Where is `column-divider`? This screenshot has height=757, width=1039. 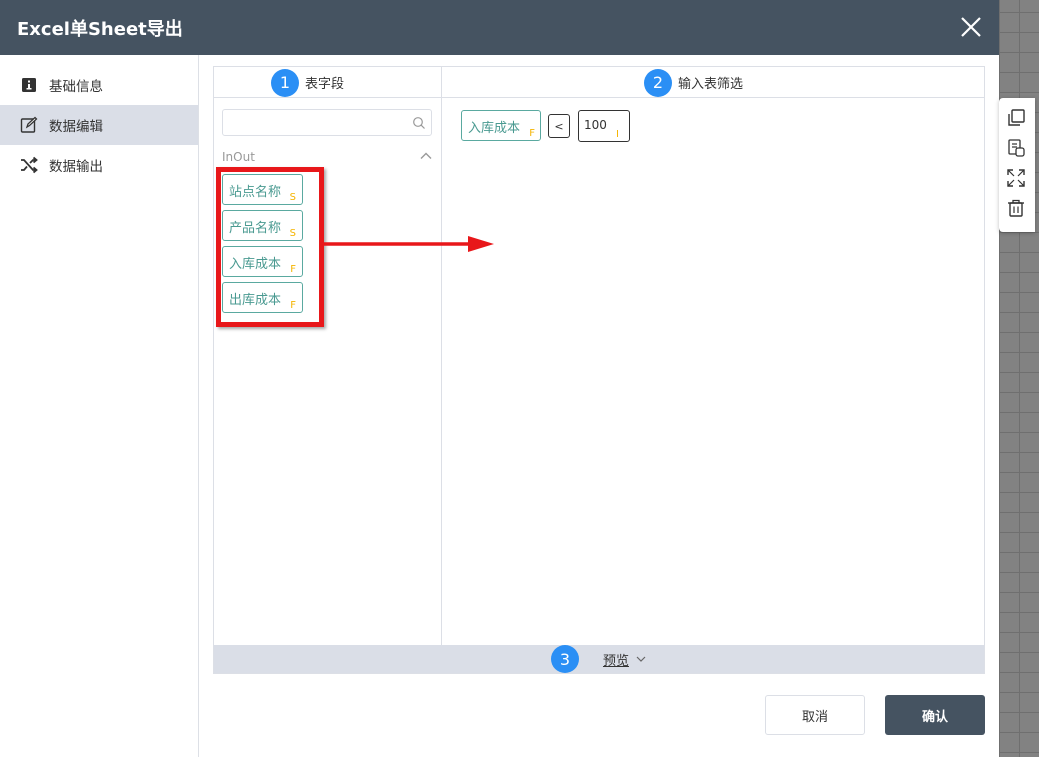 column-divider is located at coordinates (441, 356).